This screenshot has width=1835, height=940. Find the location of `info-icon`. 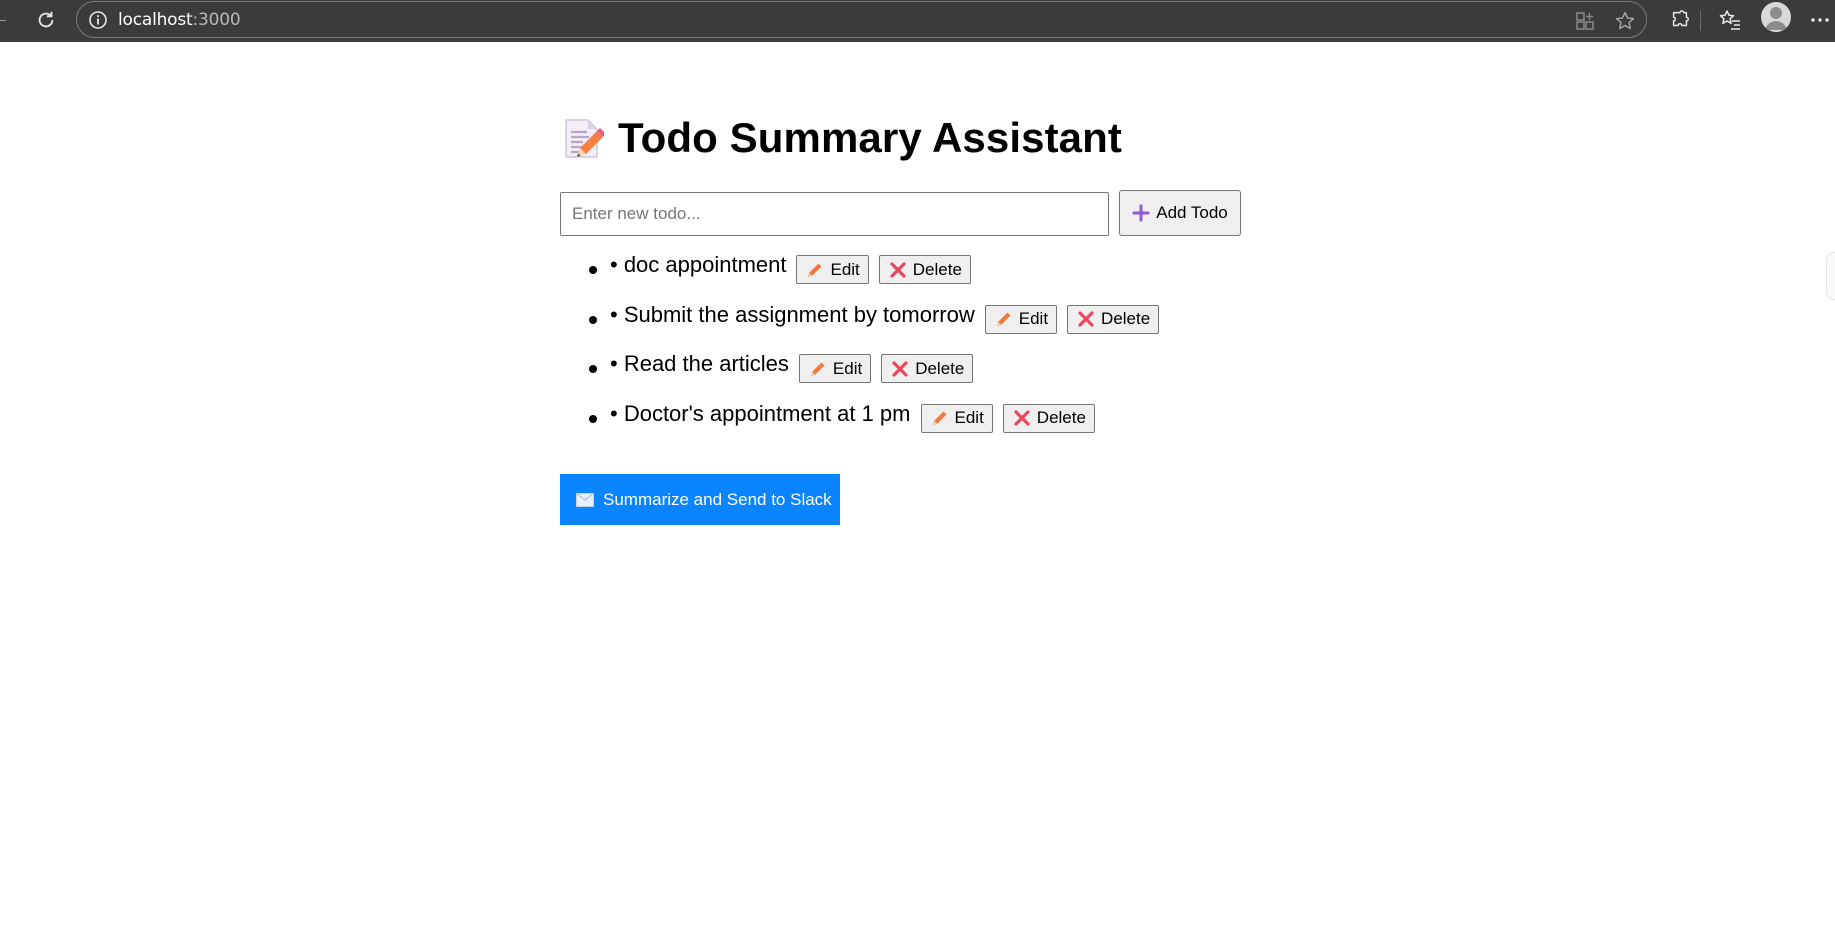

info-icon is located at coordinates (98, 20).